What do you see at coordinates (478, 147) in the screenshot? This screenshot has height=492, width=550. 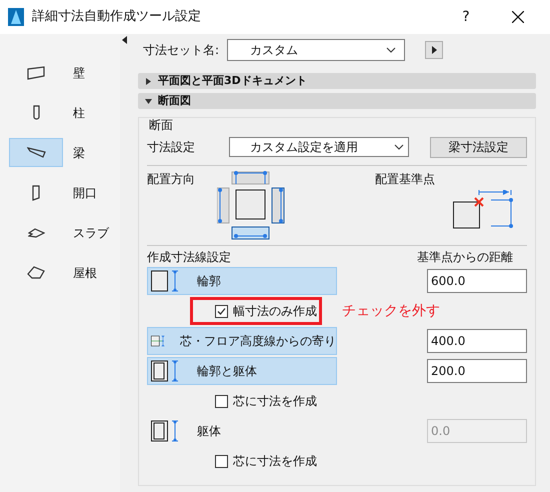 I see `beam-settings-button: 梁寸法設定` at bounding box center [478, 147].